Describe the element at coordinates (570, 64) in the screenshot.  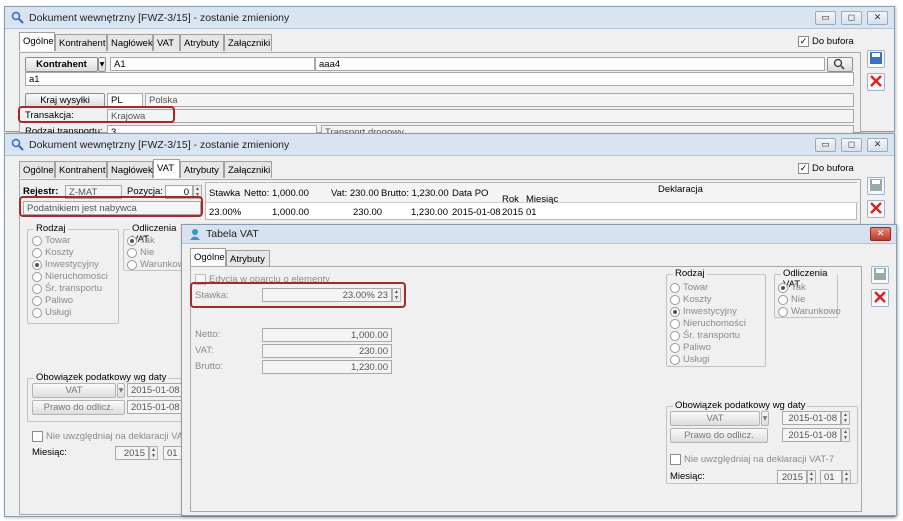
I see `kontrahent-name-field: aaa4` at that location.